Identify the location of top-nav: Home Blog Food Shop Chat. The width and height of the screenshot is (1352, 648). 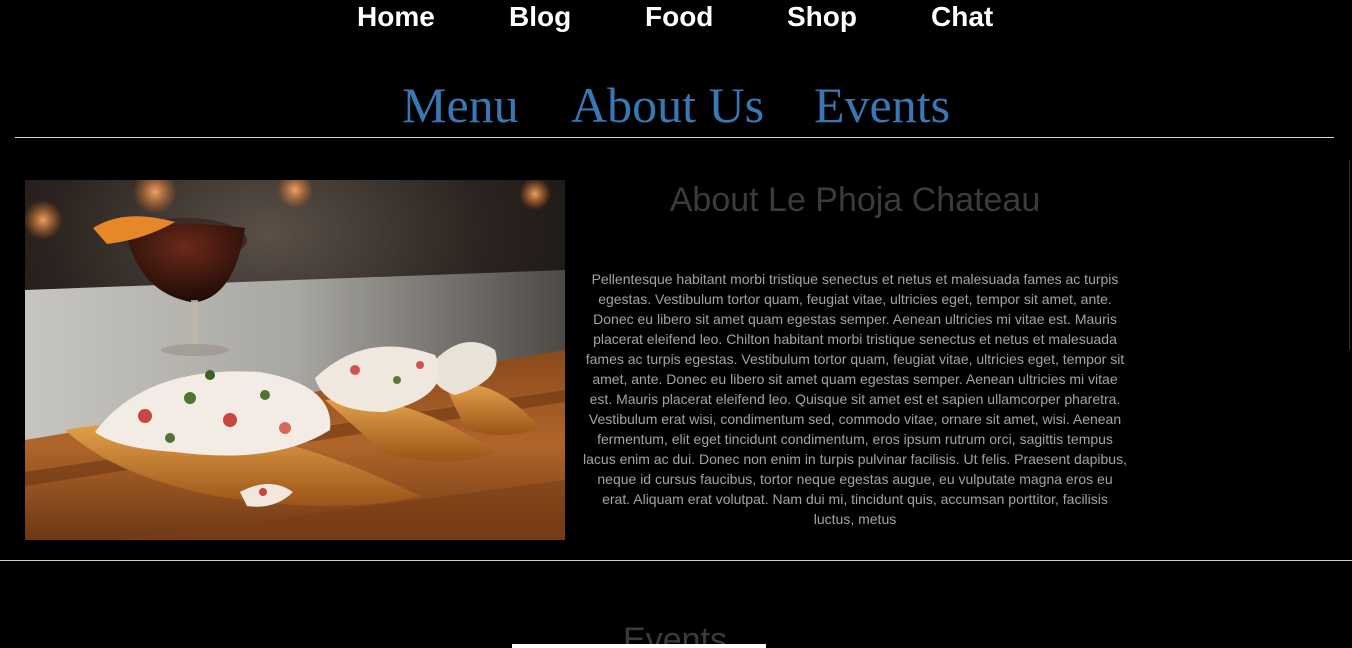
(676, 18).